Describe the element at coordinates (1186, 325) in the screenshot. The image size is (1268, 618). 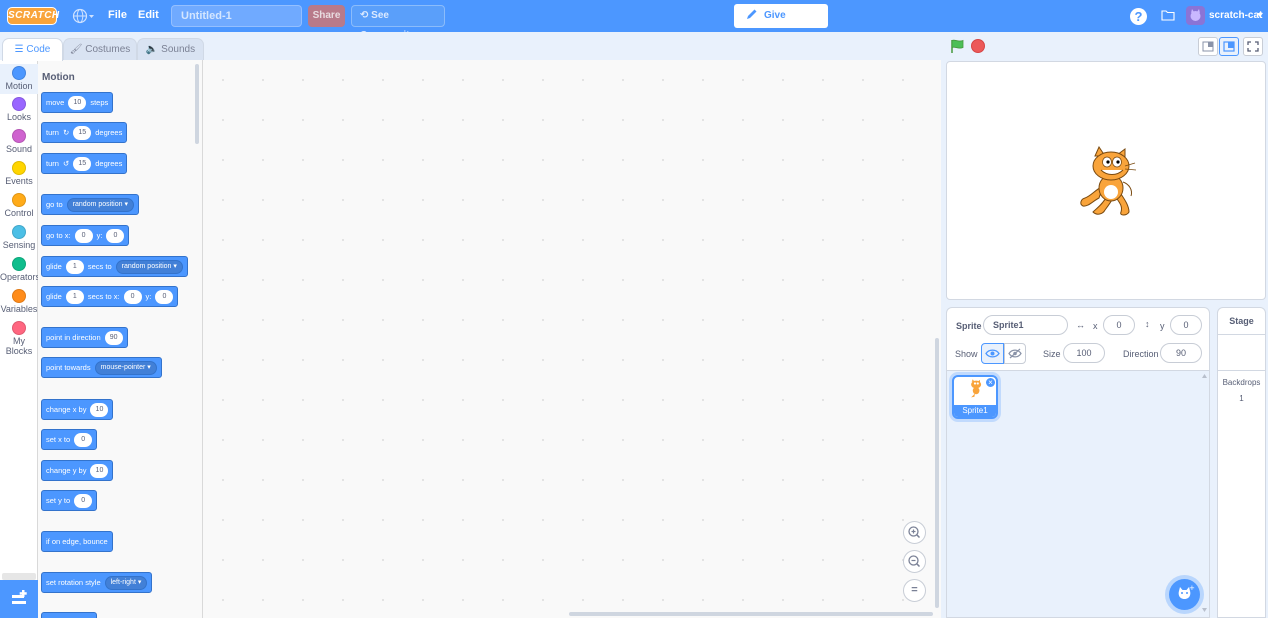
I see `y-position-input: 0` at that location.